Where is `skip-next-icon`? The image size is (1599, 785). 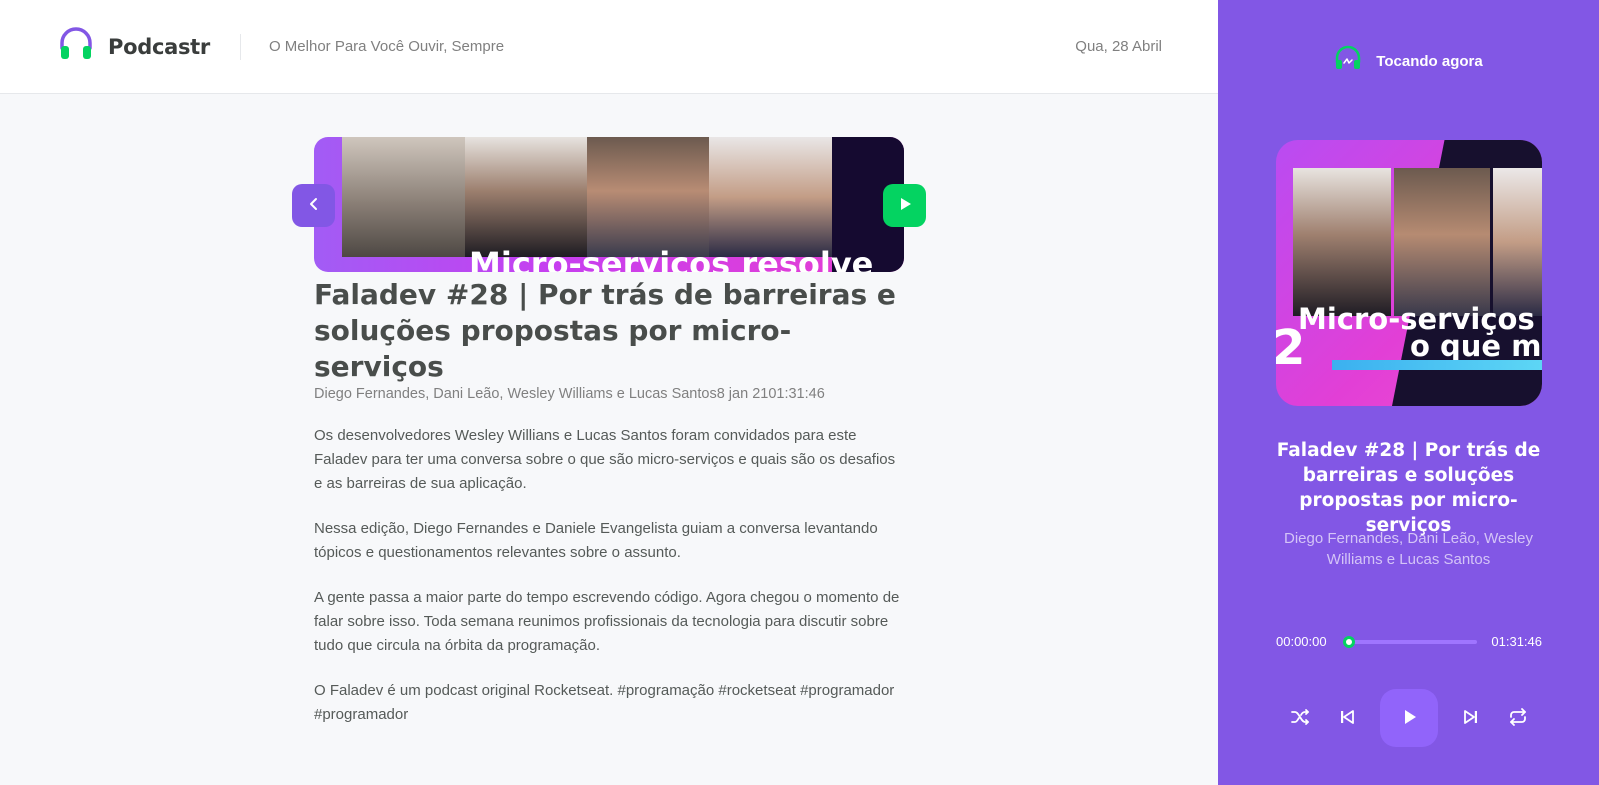
skip-next-icon is located at coordinates (1471, 718).